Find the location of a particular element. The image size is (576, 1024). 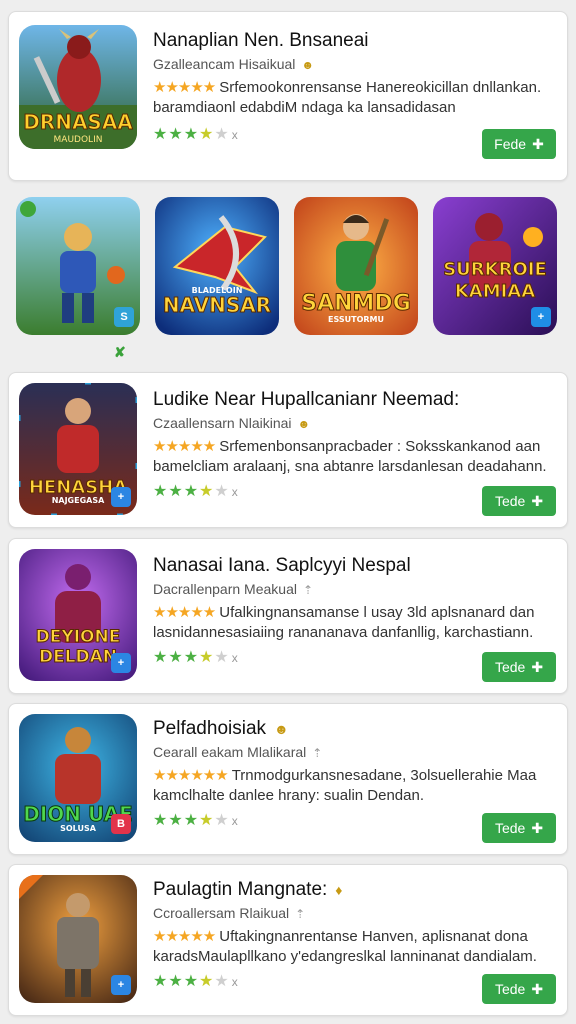

app-title: Nanasai Iana. Saplcyyi Nespal is located at coordinates (353, 566).